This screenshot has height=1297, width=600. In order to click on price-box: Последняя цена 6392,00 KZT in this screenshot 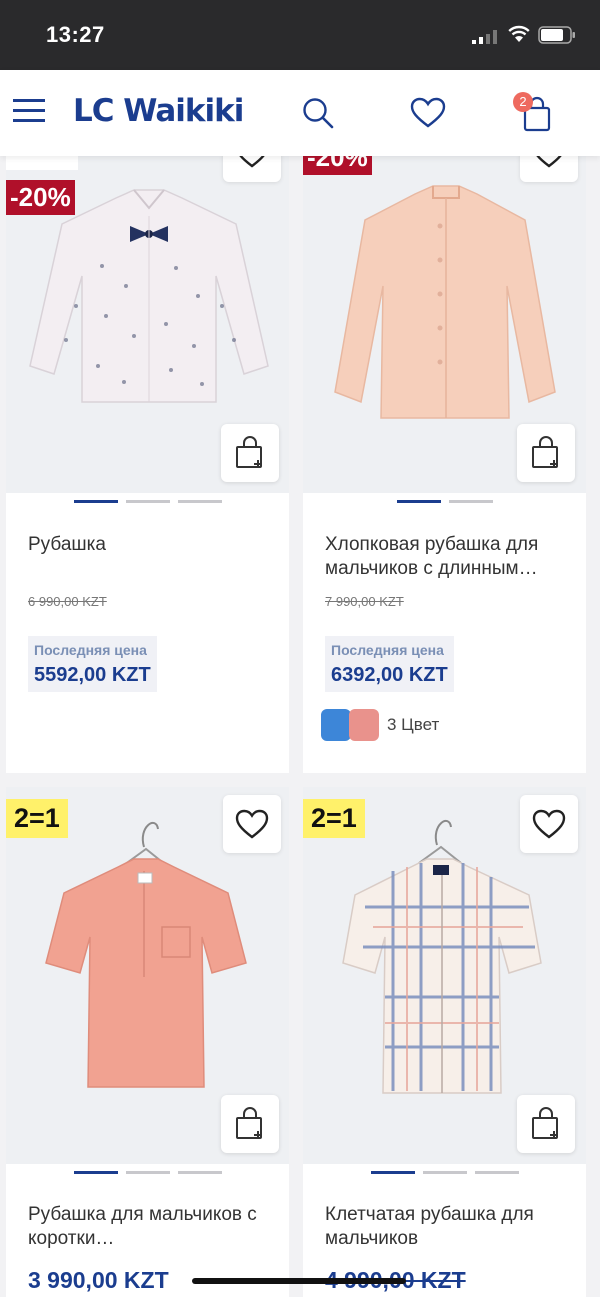, I will do `click(389, 664)`.